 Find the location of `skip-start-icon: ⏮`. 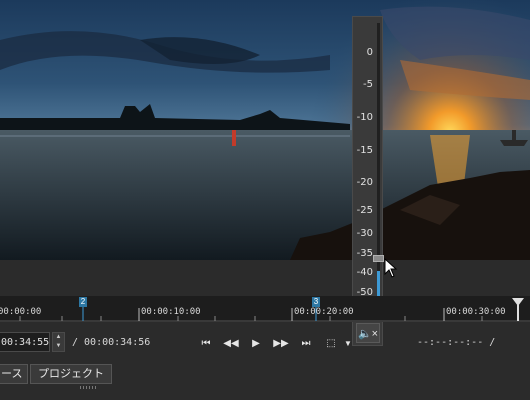

skip-start-icon: ⏮ is located at coordinates (206, 343).